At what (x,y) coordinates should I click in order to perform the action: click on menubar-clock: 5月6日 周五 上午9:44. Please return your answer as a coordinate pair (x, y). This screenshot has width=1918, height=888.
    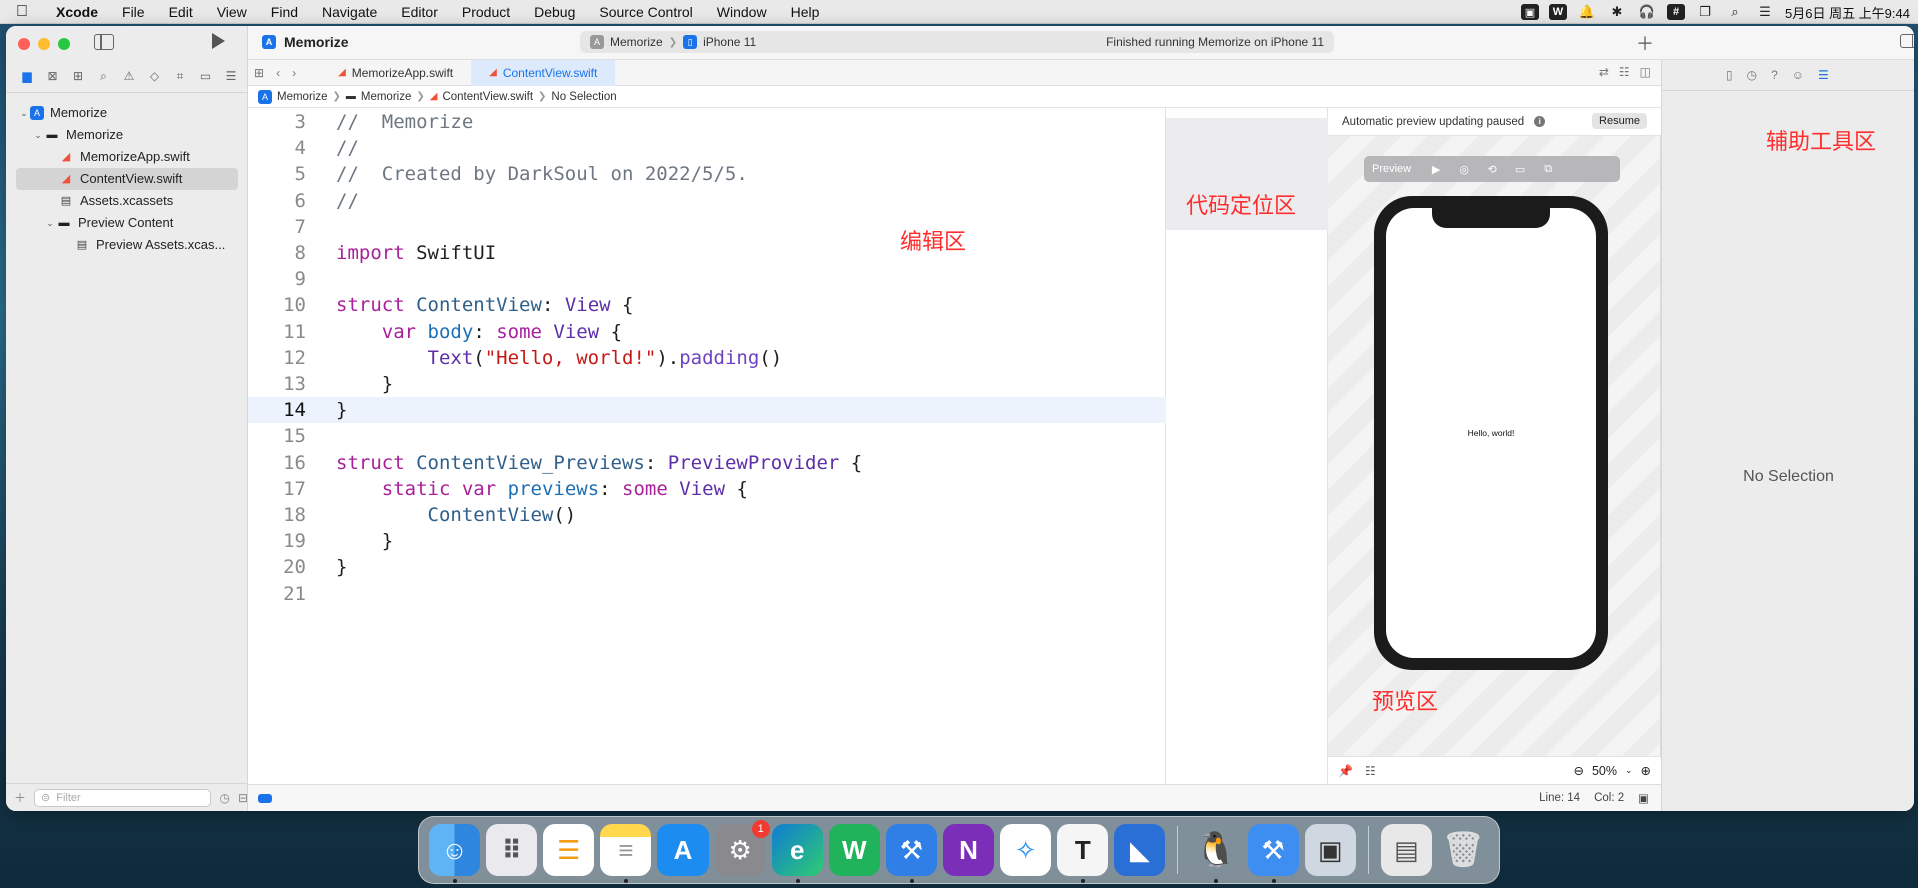
    Looking at the image, I should click on (1847, 12).